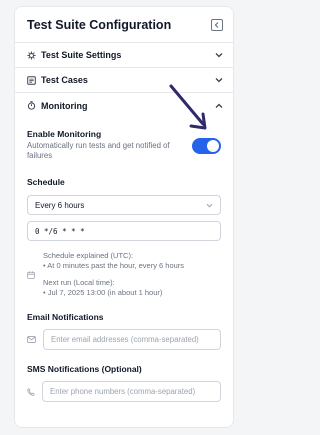 The image size is (320, 435). I want to click on next-run-title: Next run (Local time):, so click(79, 282).